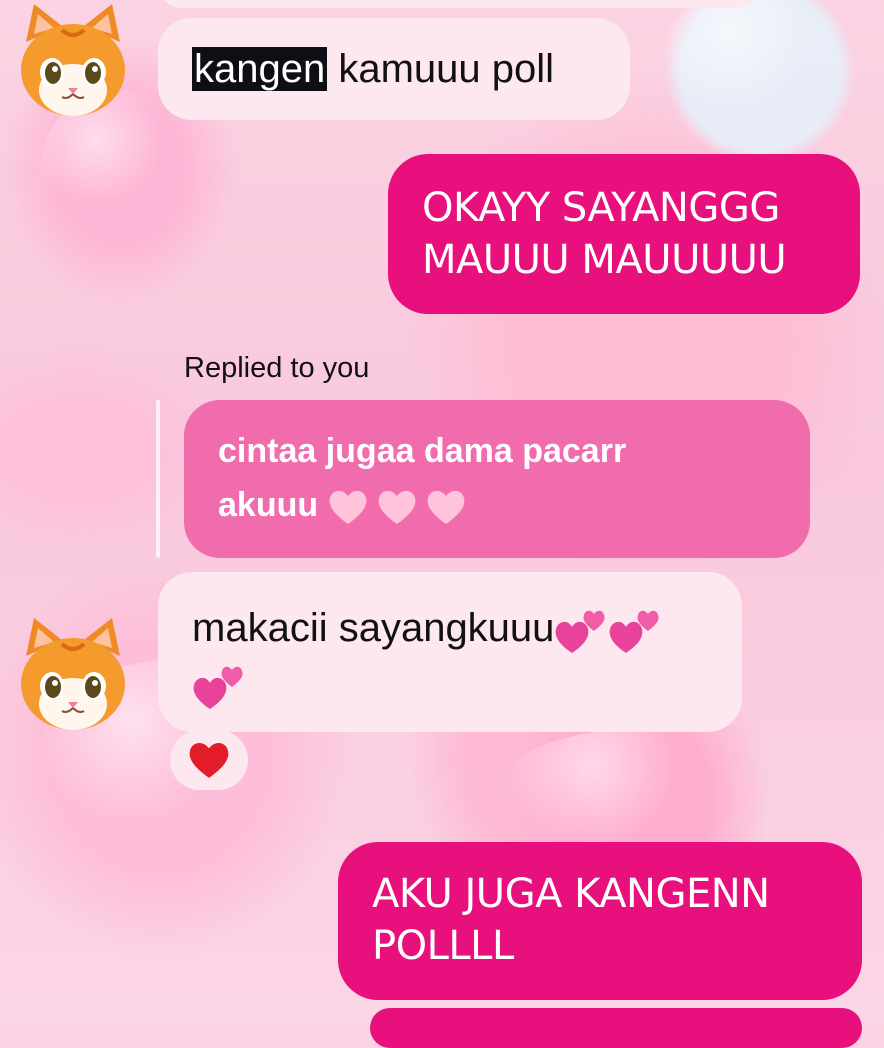 Image resolution: width=884 pixels, height=1048 pixels. I want to click on message-text-line: makacii sayangkuuu, so click(450, 628).